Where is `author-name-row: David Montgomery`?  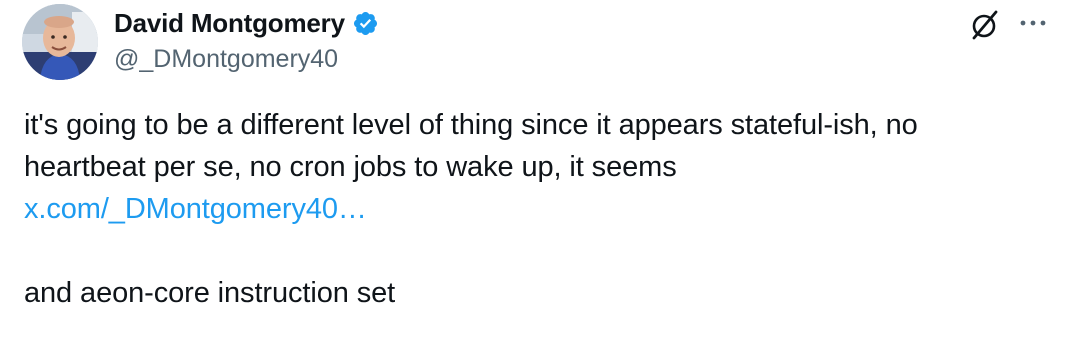
author-name-row: David Montgomery is located at coordinates (246, 23).